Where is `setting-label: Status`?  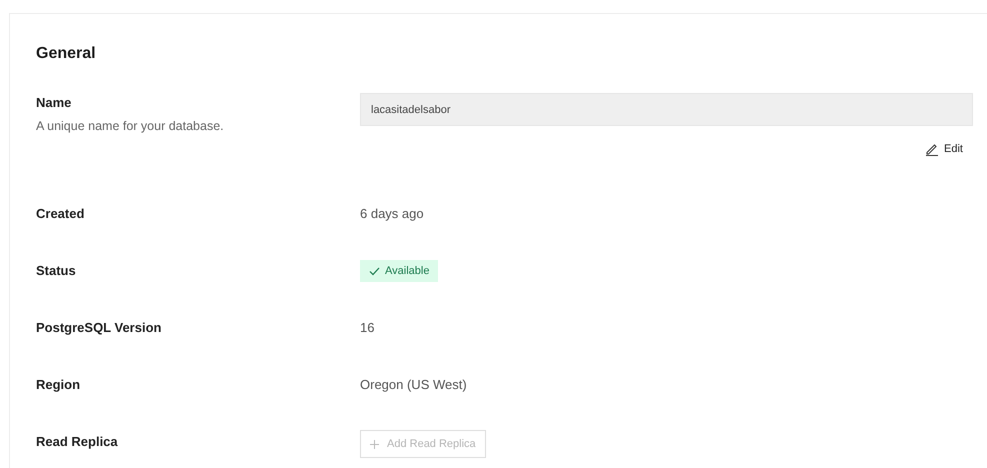
setting-label: Status is located at coordinates (56, 270).